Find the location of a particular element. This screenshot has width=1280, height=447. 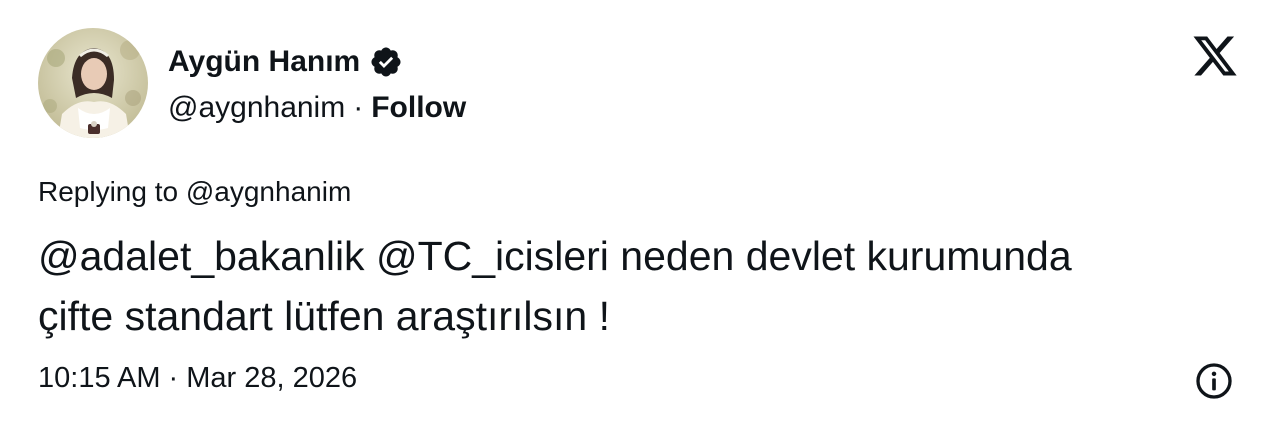

timestamp: 10:15 AM · Mar 28, 2026 is located at coordinates (197, 378).